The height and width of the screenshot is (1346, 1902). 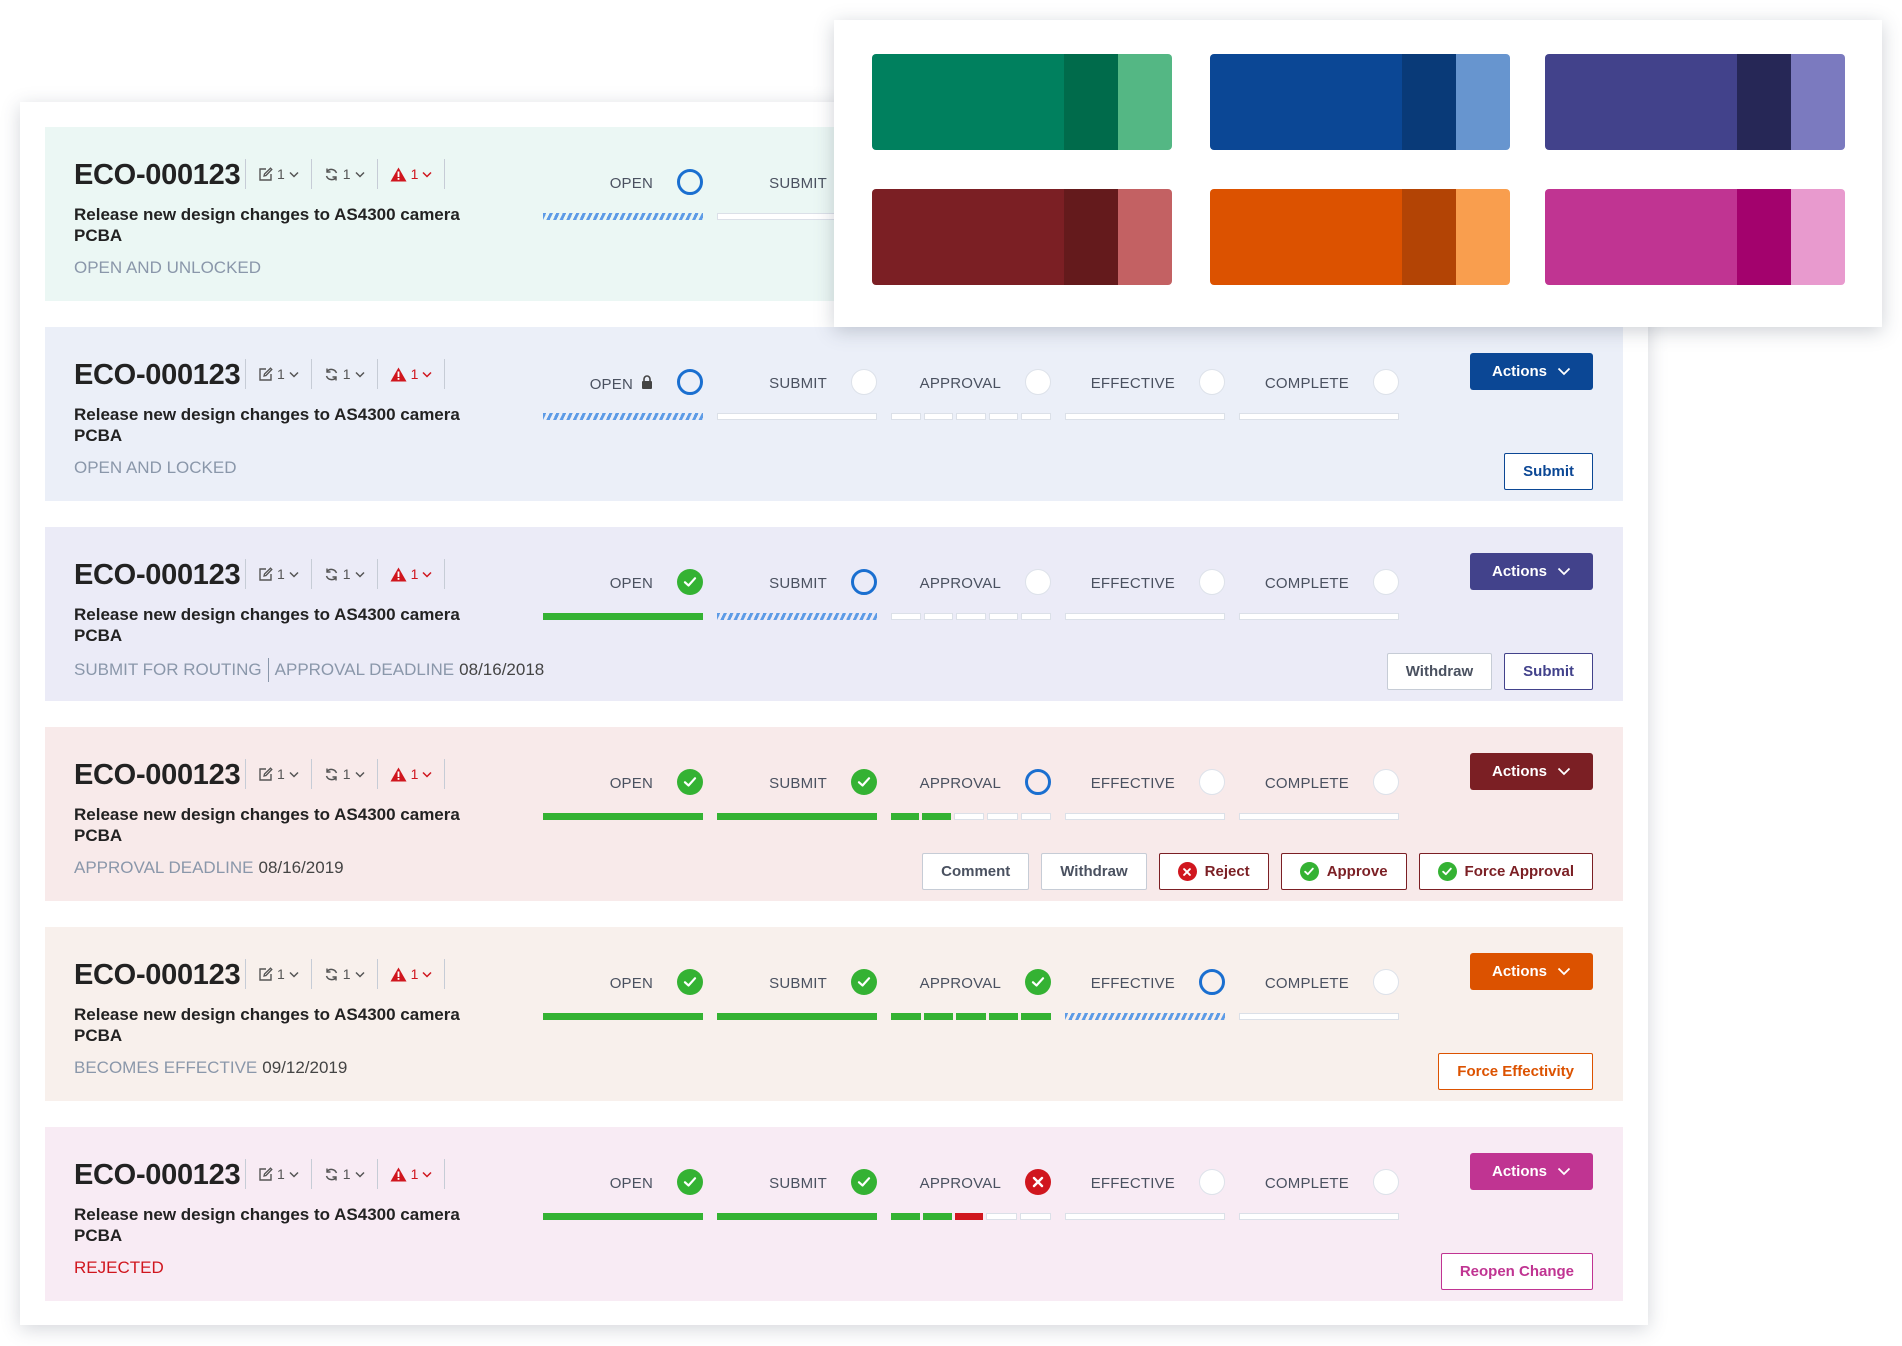 I want to click on comment-button: Comment, so click(x=976, y=871).